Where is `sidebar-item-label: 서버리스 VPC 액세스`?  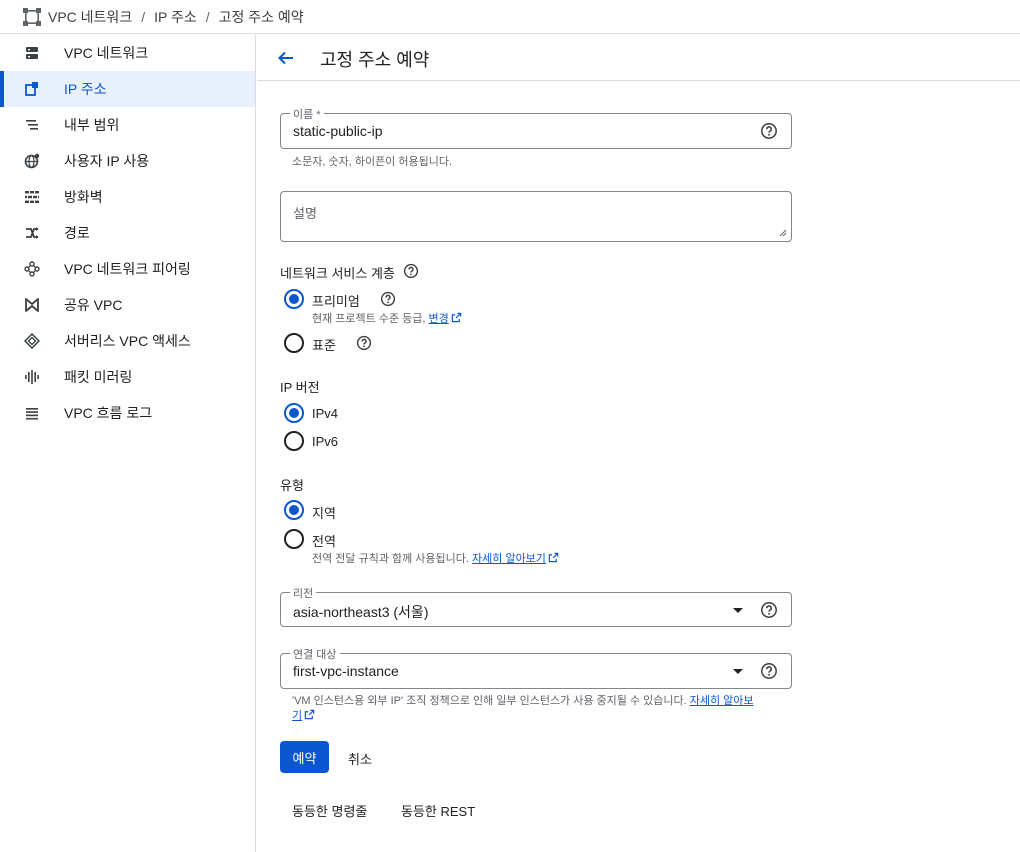
sidebar-item-label: 서버리스 VPC 액세스 is located at coordinates (127, 341).